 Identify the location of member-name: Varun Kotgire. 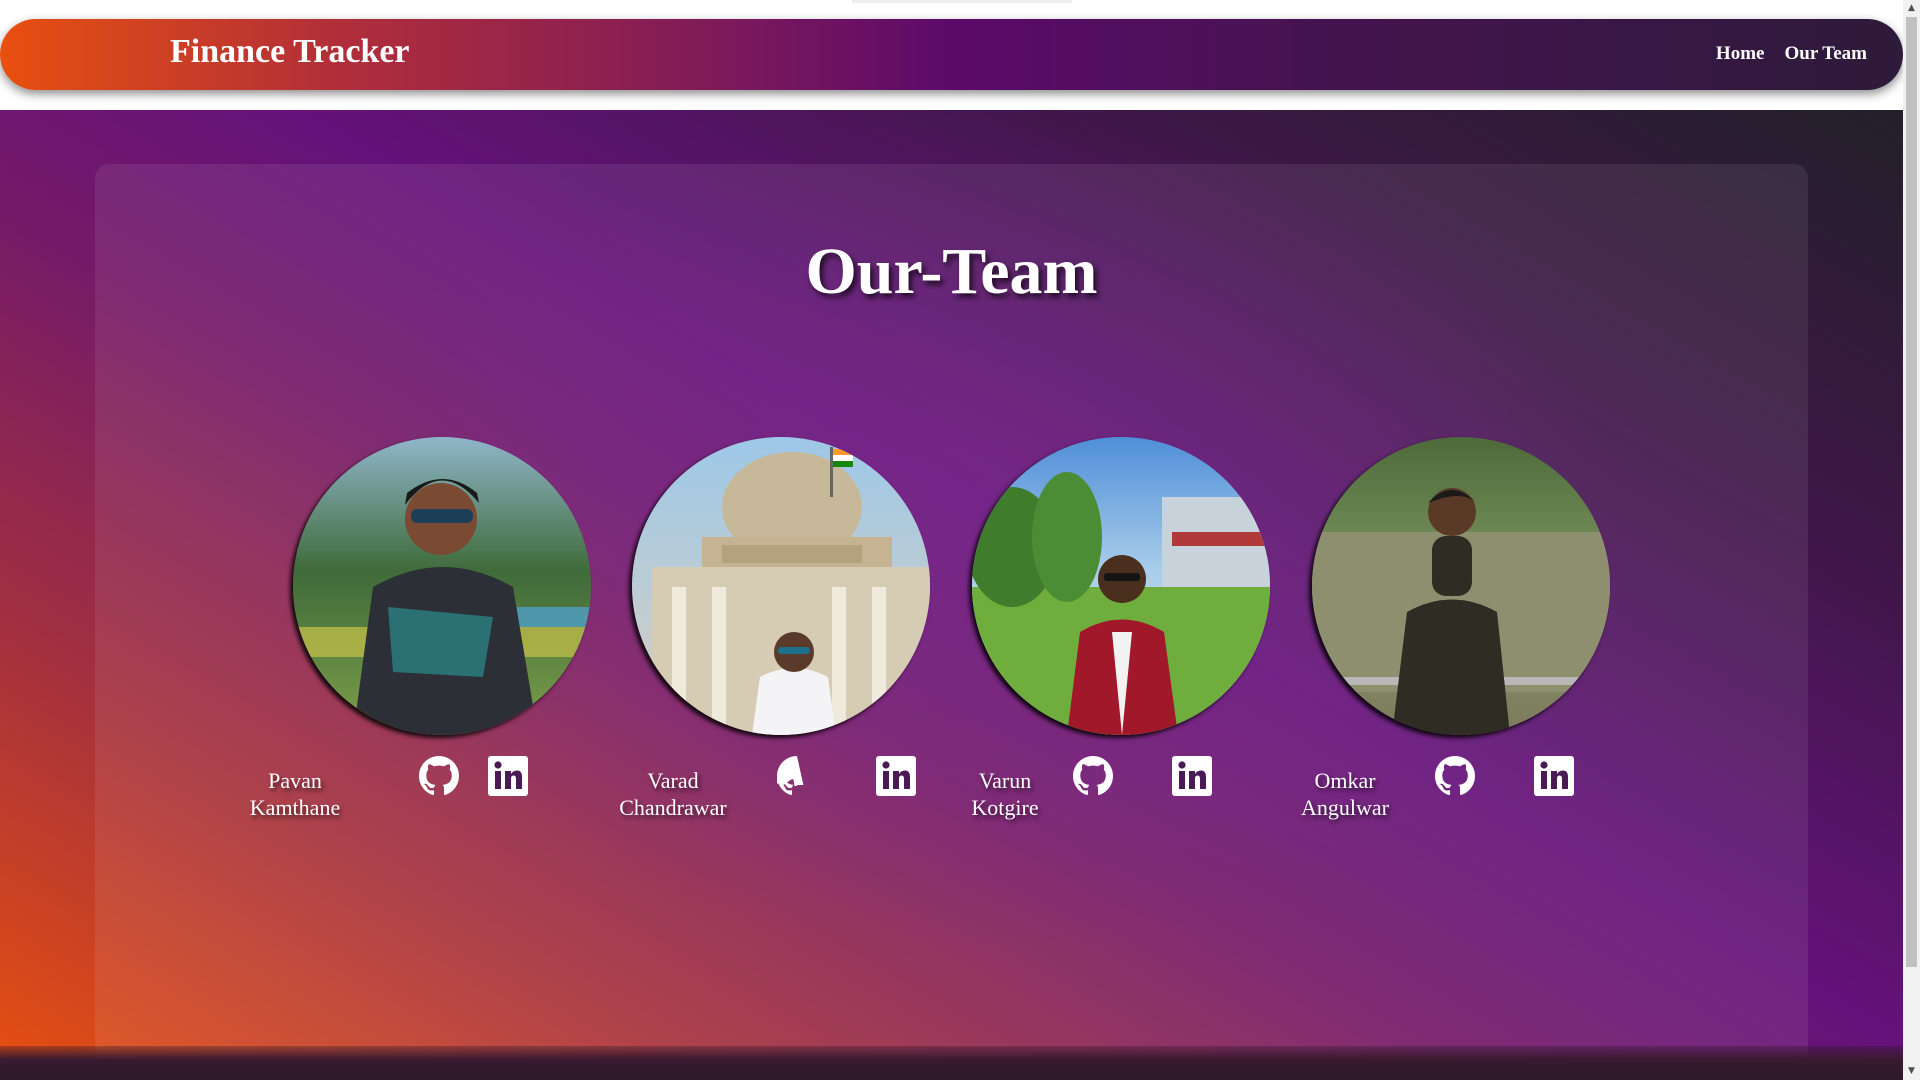
(1005, 794).